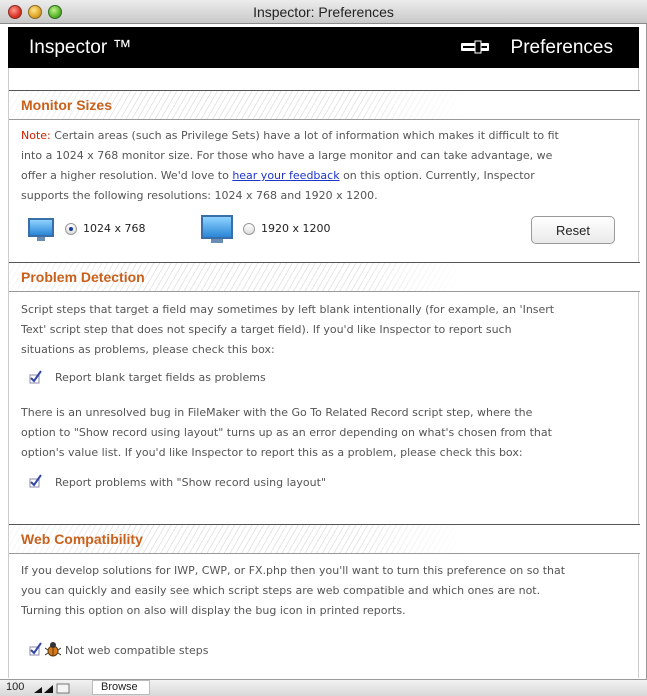 This screenshot has width=647, height=696. Describe the element at coordinates (249, 229) in the screenshot. I see `radio-1920x1200` at that location.